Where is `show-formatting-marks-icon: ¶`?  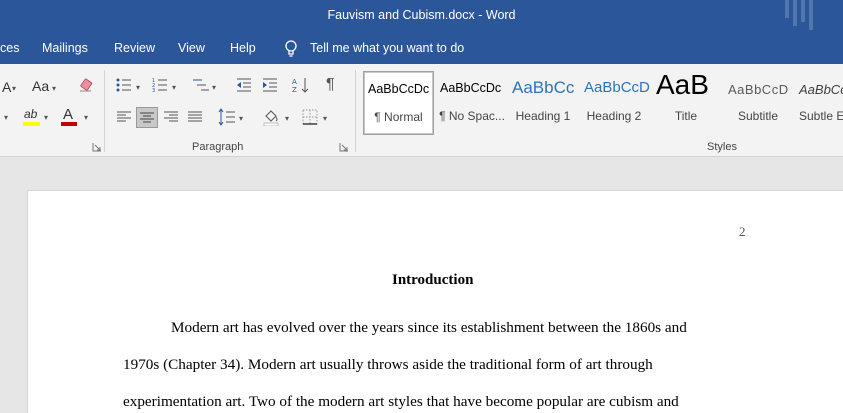
show-formatting-marks-icon: ¶ is located at coordinates (330, 85).